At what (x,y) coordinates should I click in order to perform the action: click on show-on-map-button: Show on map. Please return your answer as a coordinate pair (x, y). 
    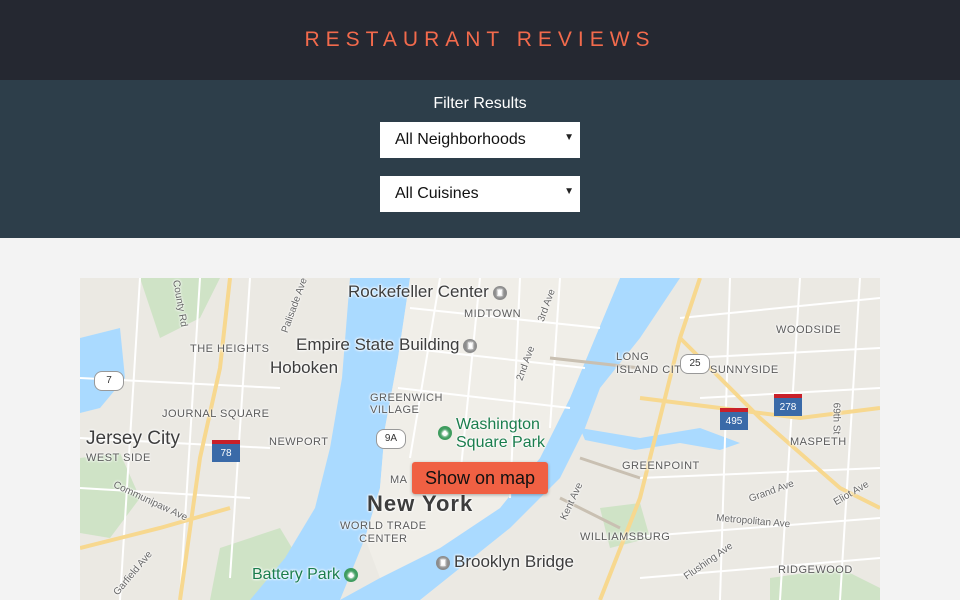
    Looking at the image, I should click on (480, 478).